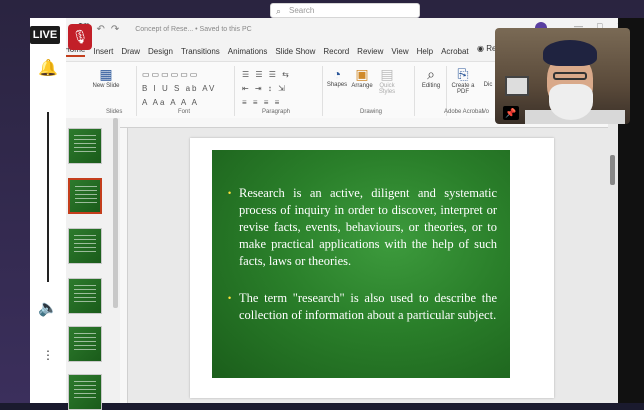 The width and height of the screenshot is (644, 410). What do you see at coordinates (48, 308) in the screenshot?
I see `speaker-icon: 🔈` at bounding box center [48, 308].